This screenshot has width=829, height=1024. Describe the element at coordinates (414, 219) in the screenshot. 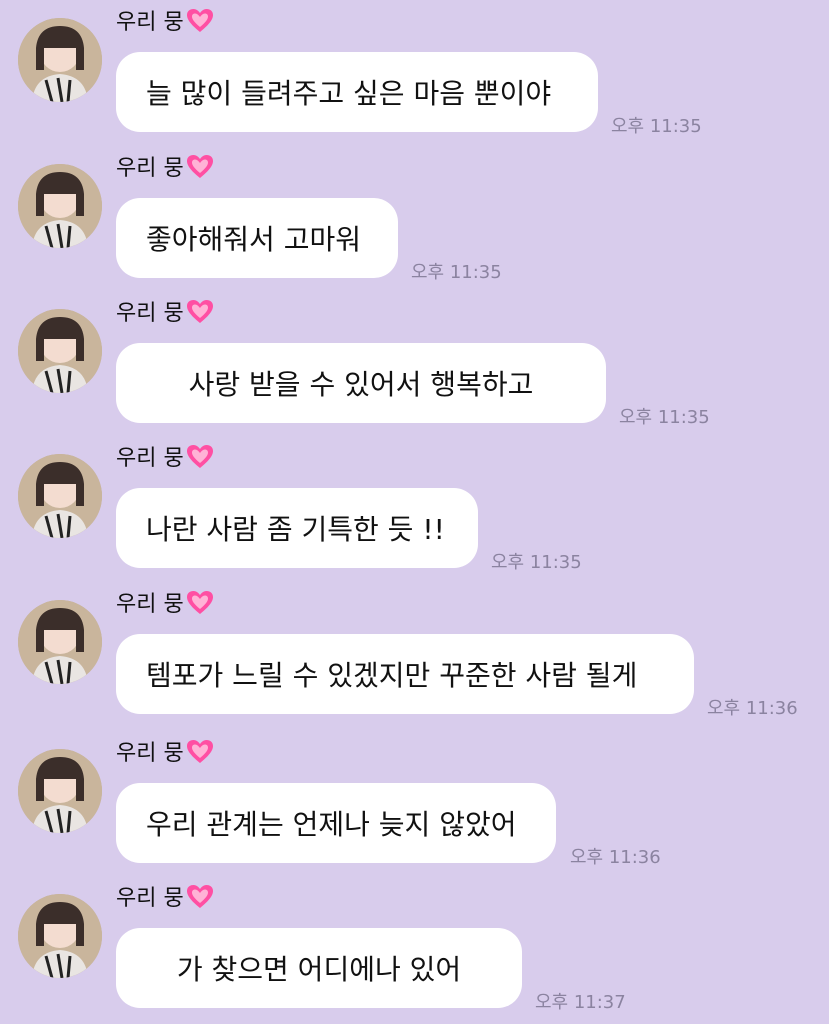

I see `chat-message: 우리 뭉 좋아해줘서 고마워 오후 11:35` at that location.